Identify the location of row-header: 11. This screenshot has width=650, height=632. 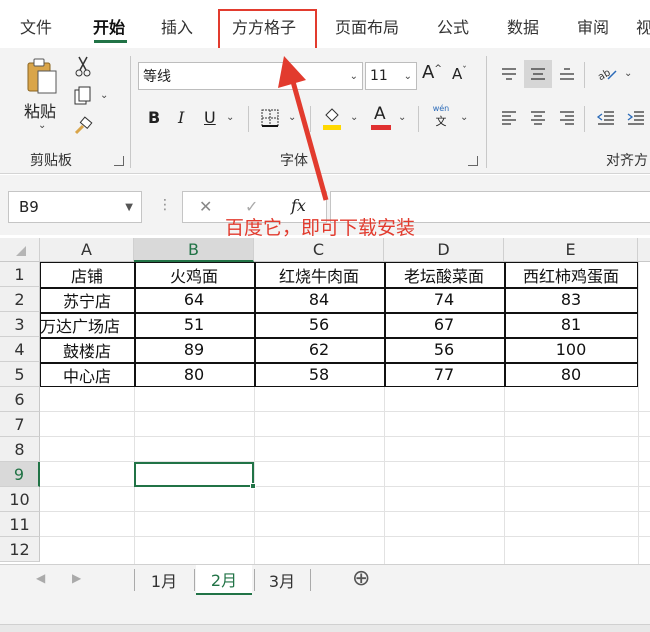
(20, 524).